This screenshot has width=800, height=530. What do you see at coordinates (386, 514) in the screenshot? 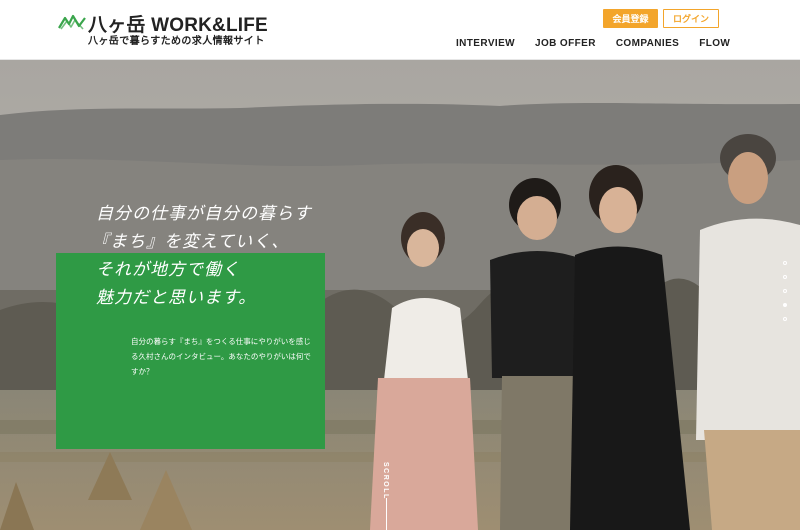
I see `scroll-line` at bounding box center [386, 514].